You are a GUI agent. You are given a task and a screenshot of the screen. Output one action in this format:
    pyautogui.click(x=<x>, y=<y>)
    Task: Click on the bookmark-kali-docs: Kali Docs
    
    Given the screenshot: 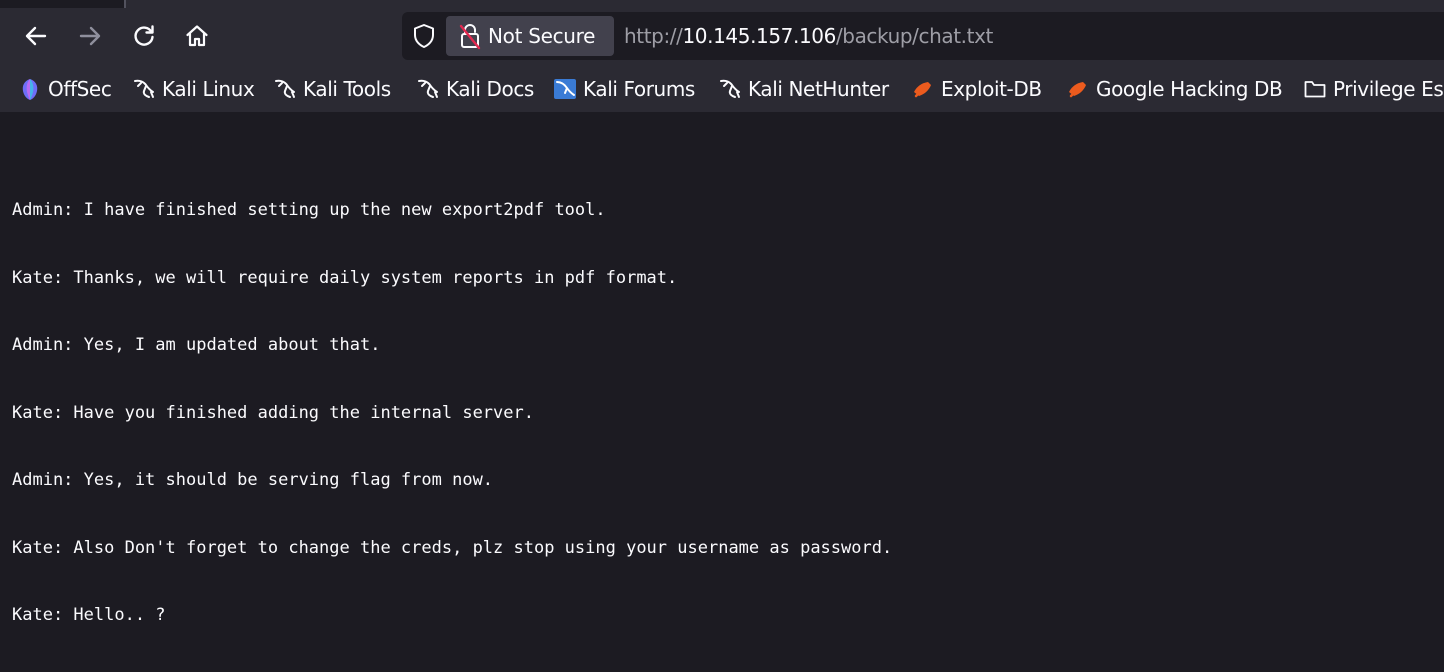 What is the action you would take?
    pyautogui.click(x=475, y=89)
    